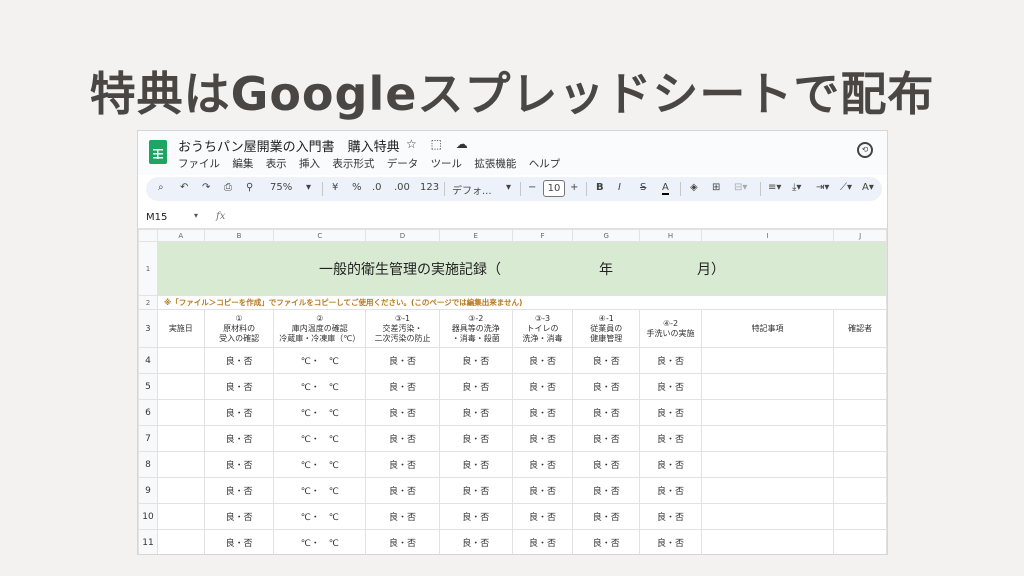  I want to click on document-title: おうちパン屋開業の入門書 購入特典, so click(289, 145).